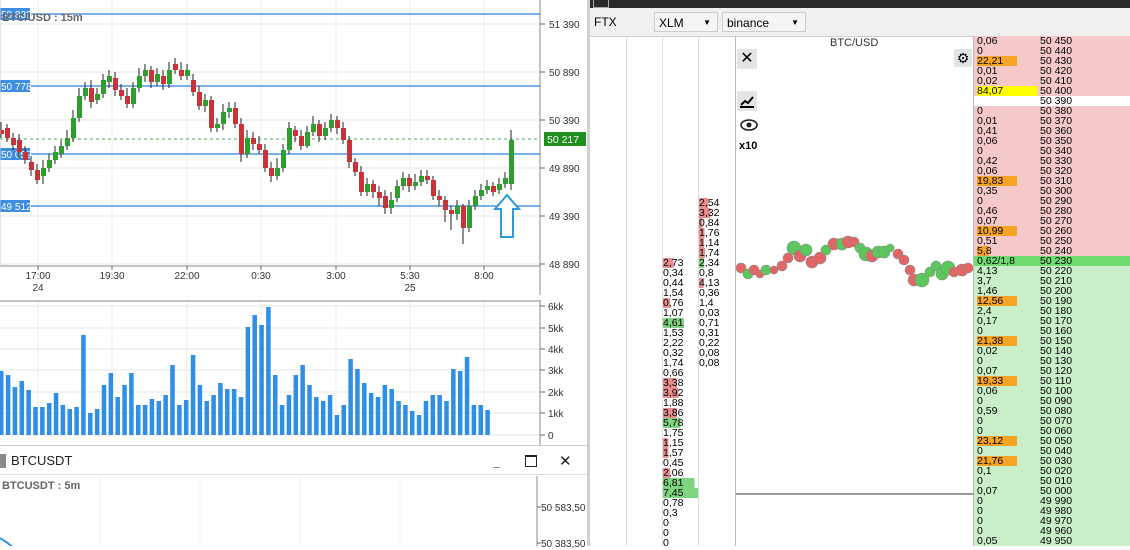  Describe the element at coordinates (564, 265) in the screenshot. I see `price-tick-label: 48 890` at that location.